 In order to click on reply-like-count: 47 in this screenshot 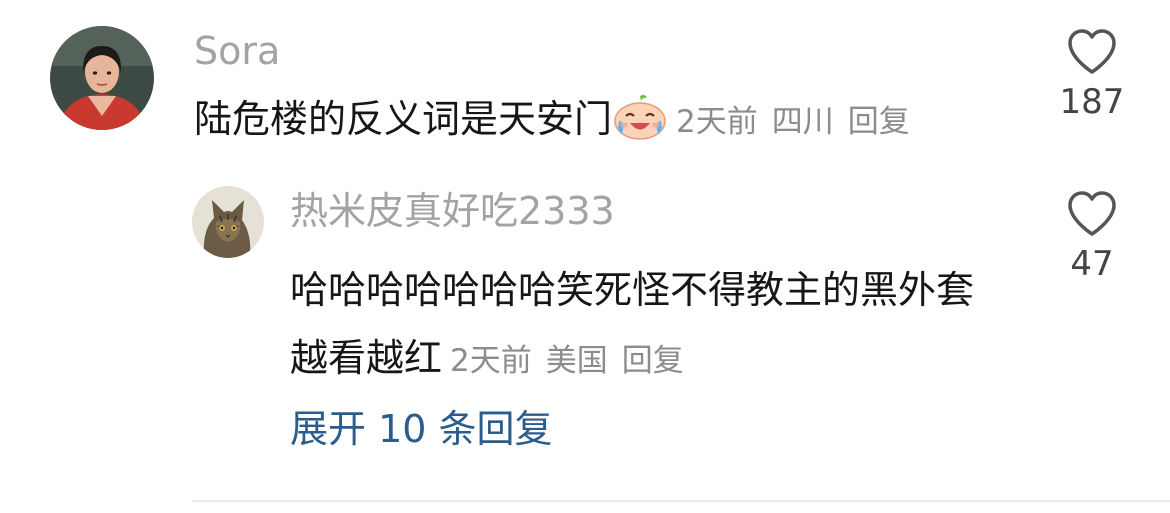, I will do `click(1092, 264)`.